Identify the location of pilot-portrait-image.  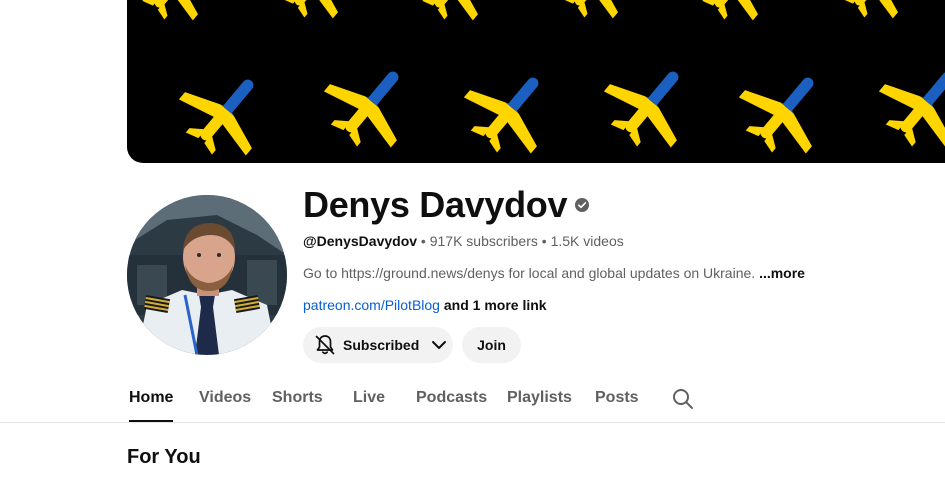
(207, 275).